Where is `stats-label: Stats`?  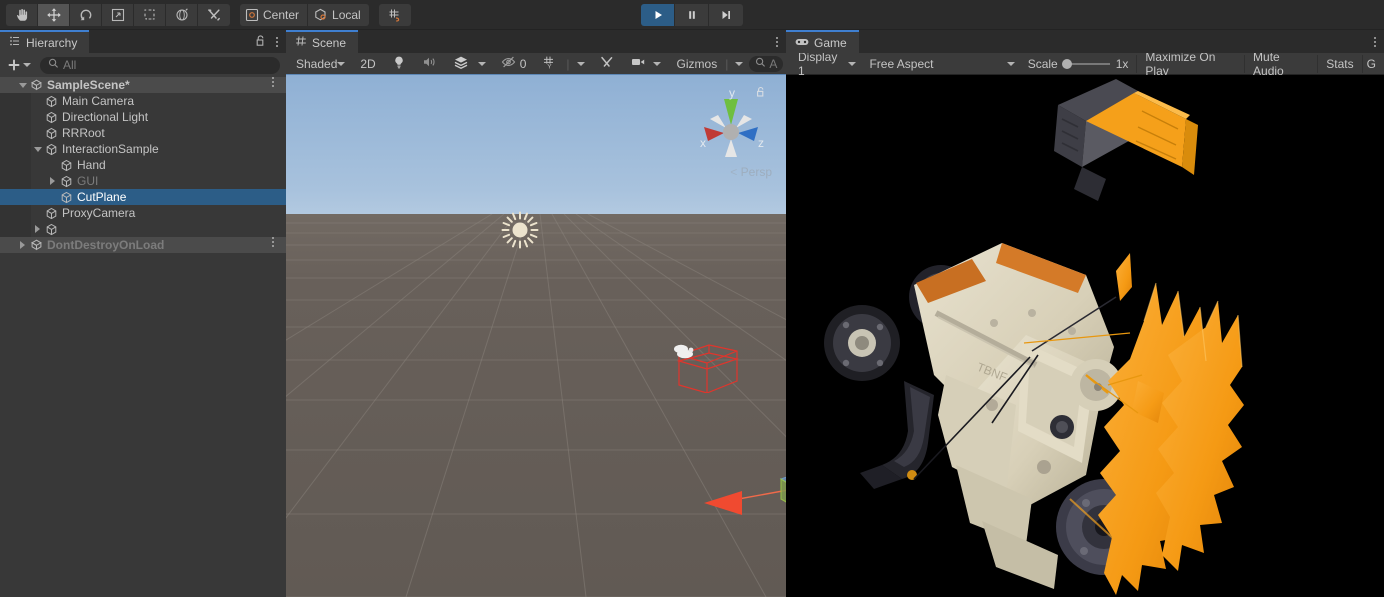
stats-label: Stats is located at coordinates (1340, 63).